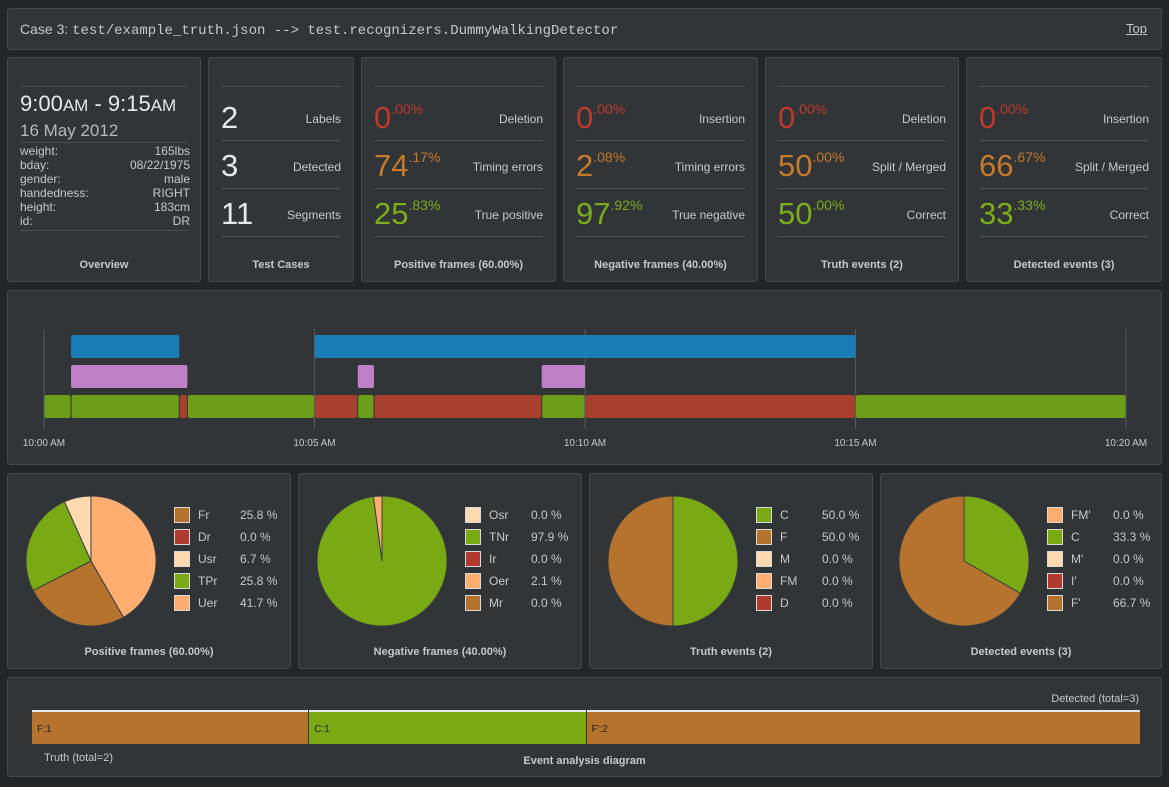 The height and width of the screenshot is (787, 1169). What do you see at coordinates (807, 559) in the screenshot?
I see `legend-item: M 0.0 %` at bounding box center [807, 559].